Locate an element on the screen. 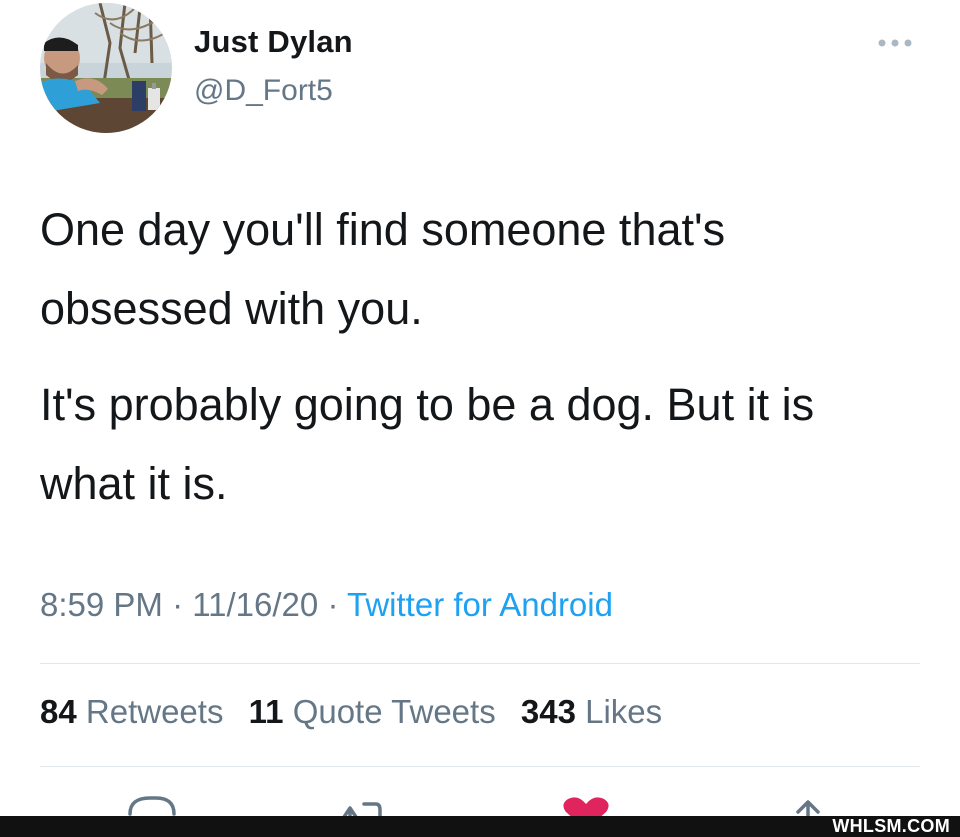 Image resolution: width=960 pixels, height=837 pixels. avatar is located at coordinates (106, 68).